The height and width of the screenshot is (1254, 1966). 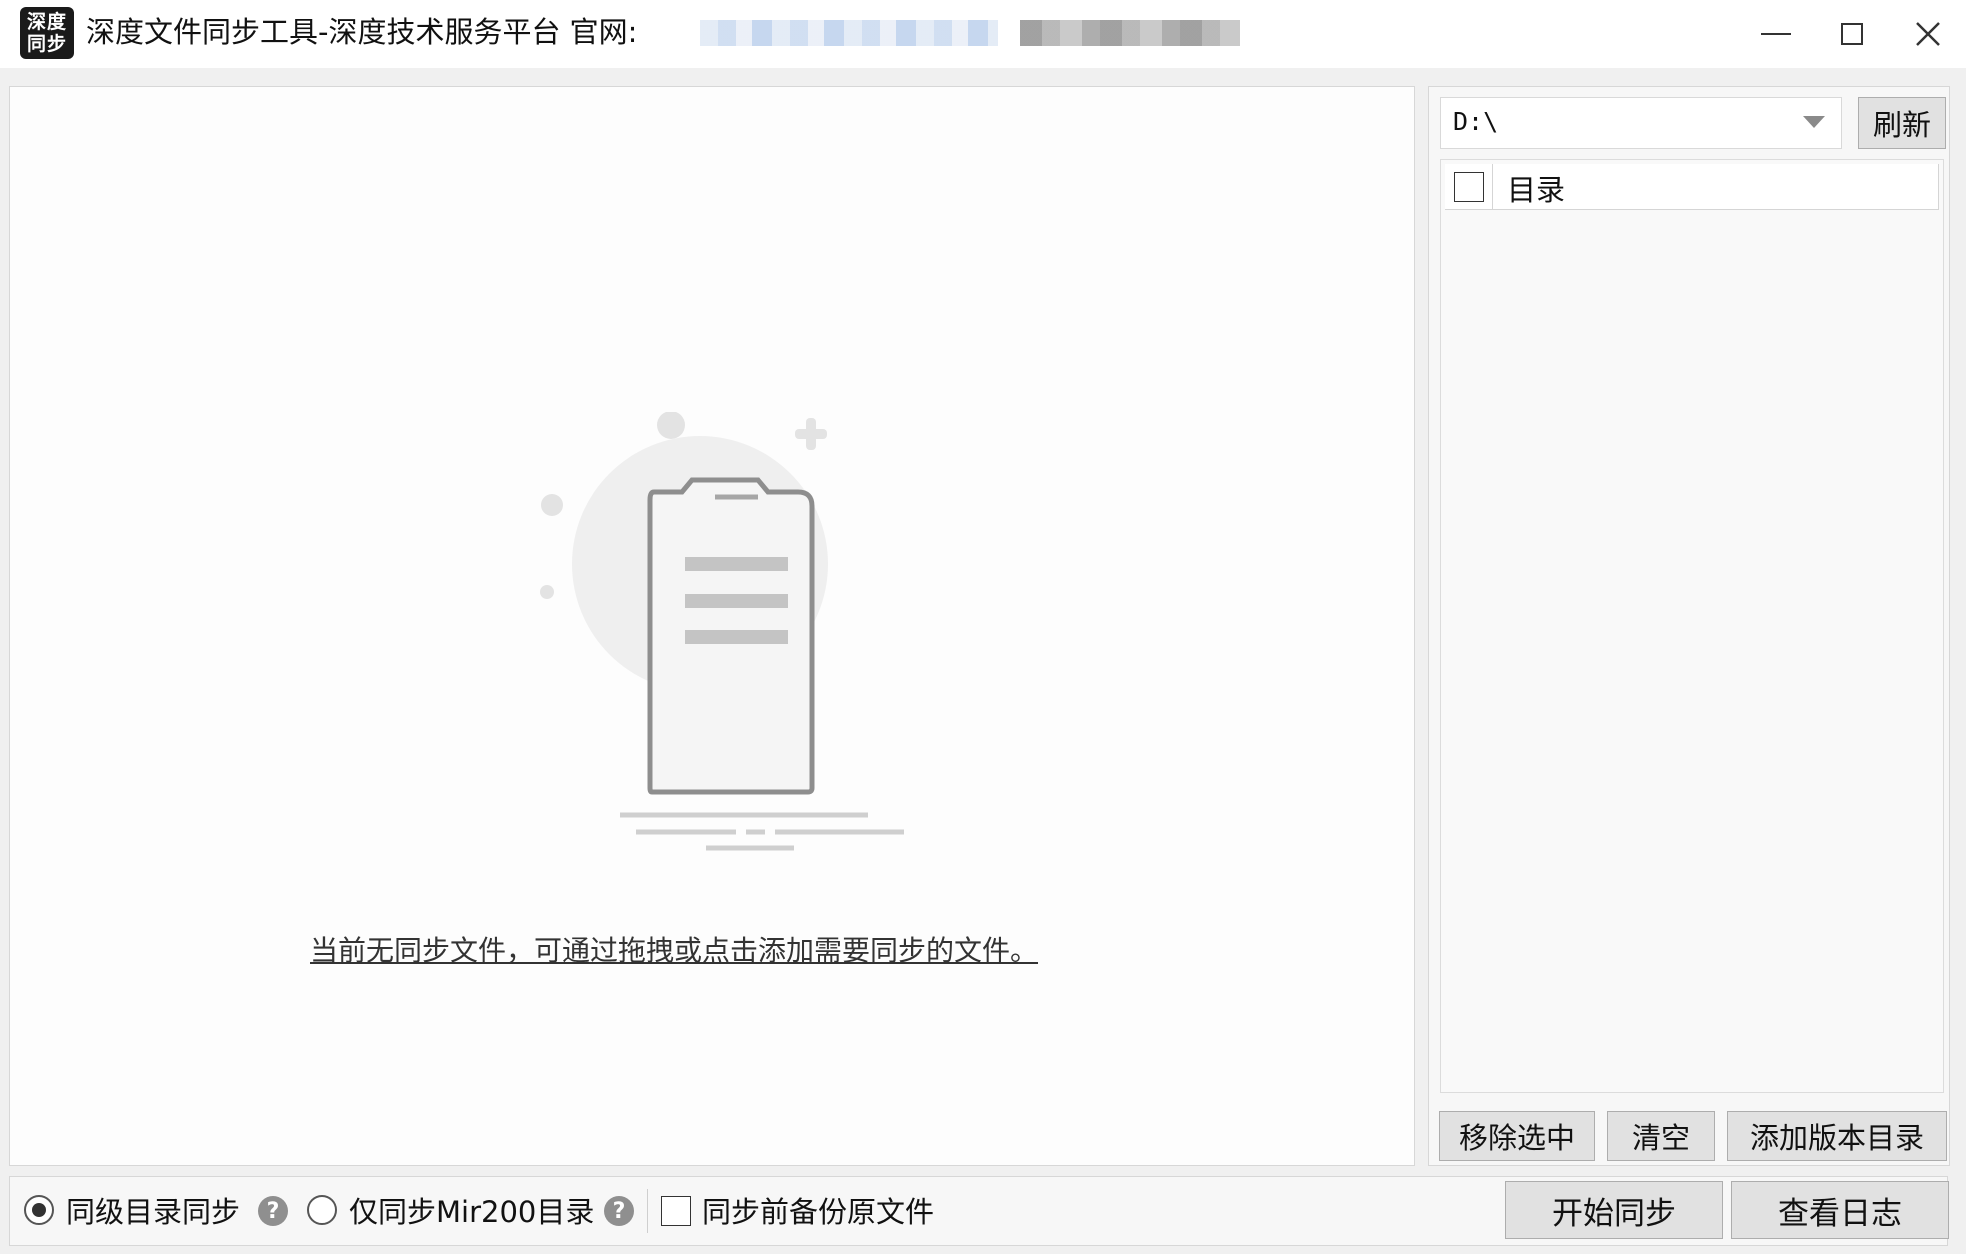 I want to click on view-log-button: 查看日志, so click(x=1840, y=1210).